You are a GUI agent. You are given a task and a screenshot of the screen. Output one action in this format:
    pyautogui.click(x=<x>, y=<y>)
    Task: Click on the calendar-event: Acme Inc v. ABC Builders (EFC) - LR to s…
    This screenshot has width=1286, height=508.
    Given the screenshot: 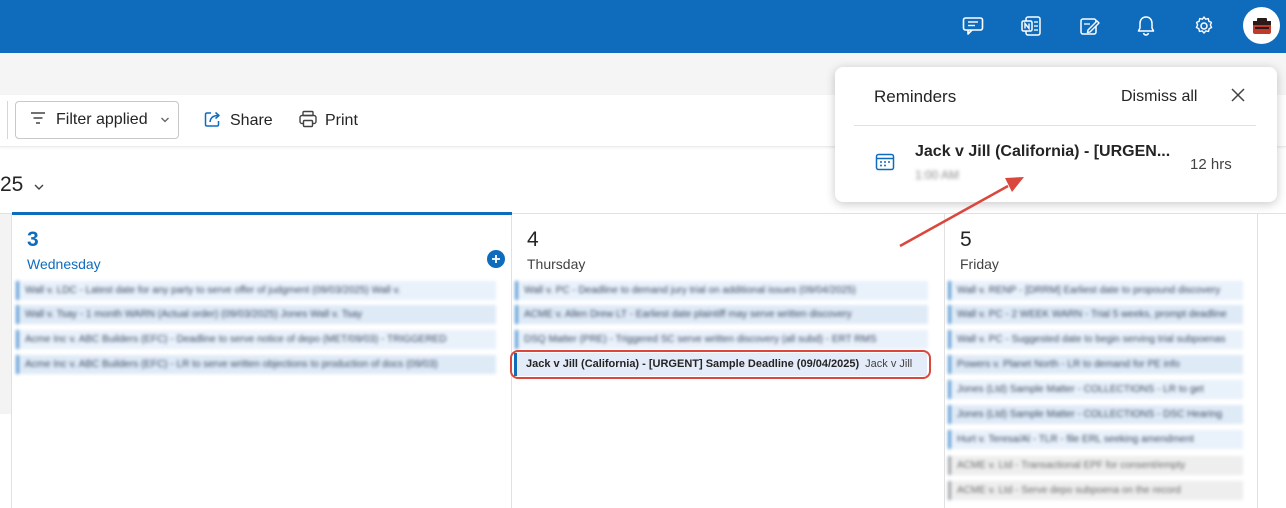 What is the action you would take?
    pyautogui.click(x=256, y=364)
    